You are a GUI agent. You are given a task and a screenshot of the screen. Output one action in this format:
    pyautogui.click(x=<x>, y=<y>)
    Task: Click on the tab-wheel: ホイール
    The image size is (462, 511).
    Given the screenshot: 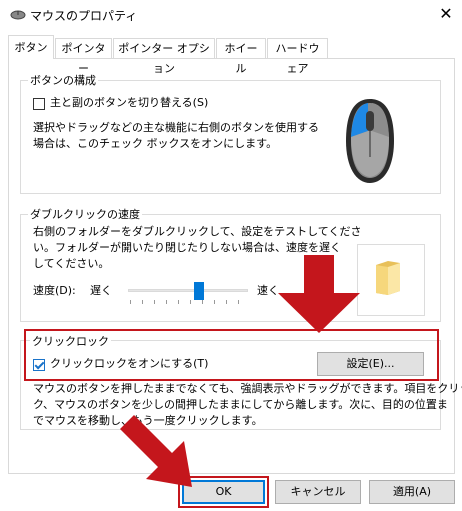 What is the action you would take?
    pyautogui.click(x=241, y=56)
    